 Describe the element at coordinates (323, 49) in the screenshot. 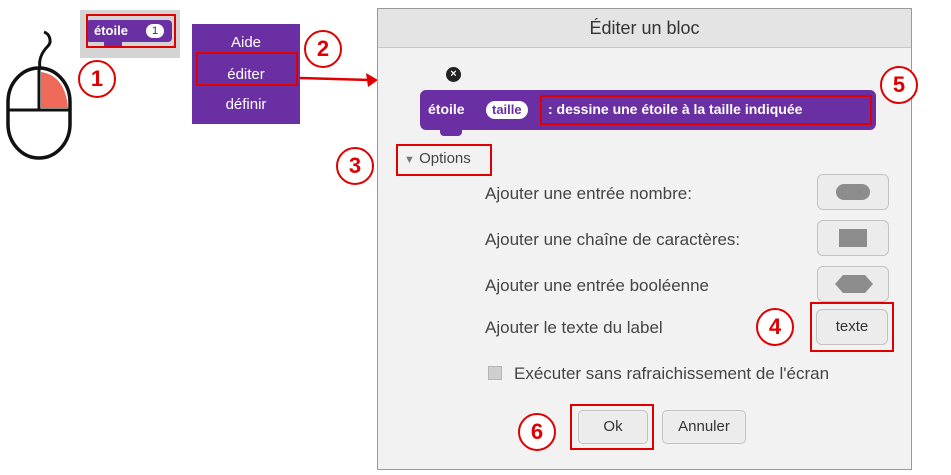

I see `step-badge-2: 2` at that location.